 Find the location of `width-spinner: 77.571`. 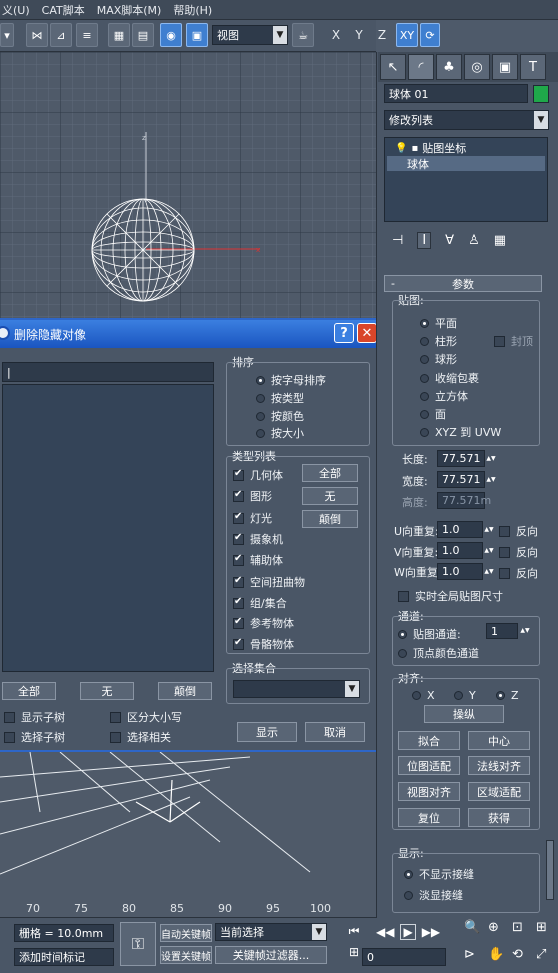

width-spinner: 77.571 is located at coordinates (461, 479).